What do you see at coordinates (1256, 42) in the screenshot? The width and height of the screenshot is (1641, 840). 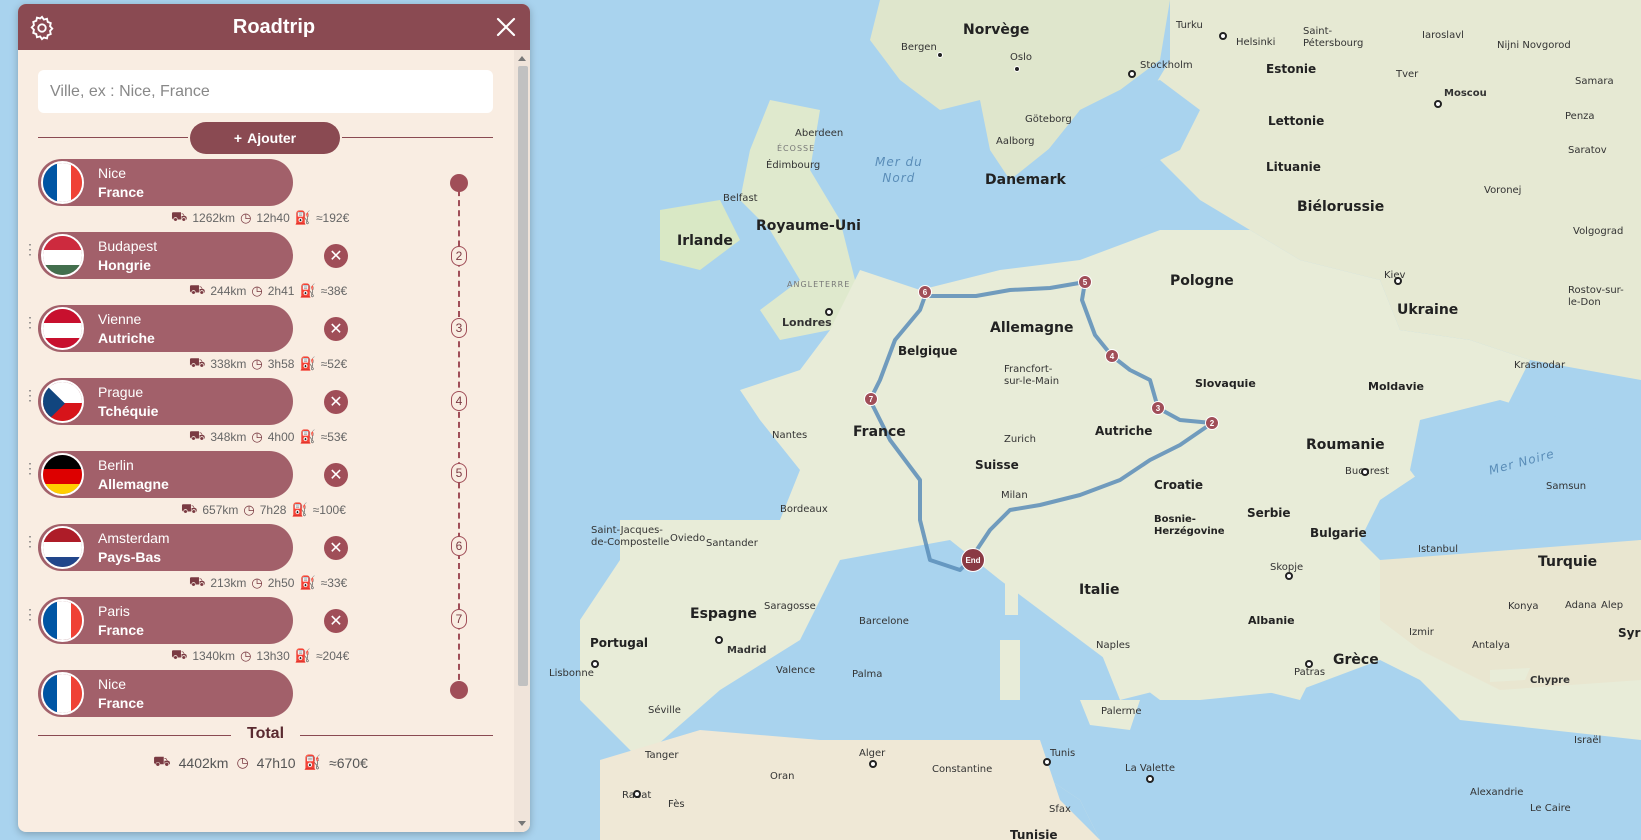 I see `map-label-helsinki: Helsinki` at bounding box center [1256, 42].